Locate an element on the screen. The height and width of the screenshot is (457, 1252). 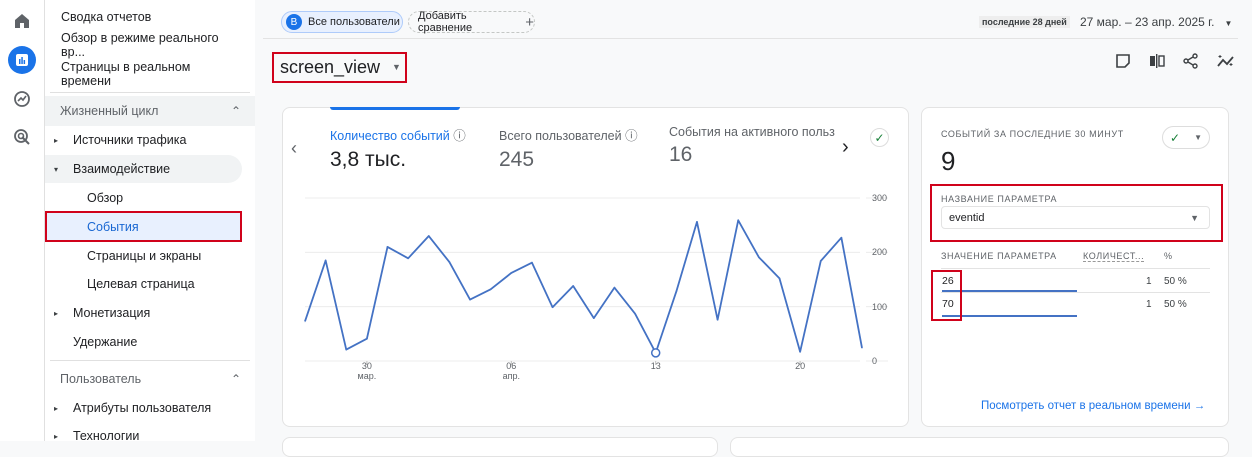
y-tick-label: 200 is located at coordinates (879, 252).